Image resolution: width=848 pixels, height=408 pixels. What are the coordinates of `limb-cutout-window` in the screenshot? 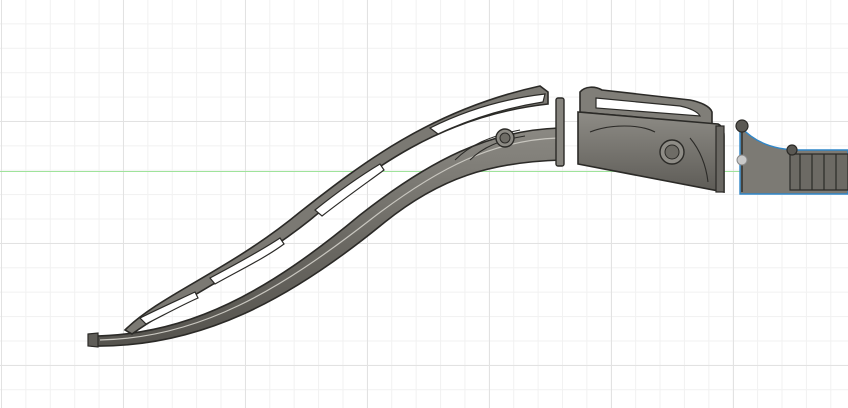 It's located at (247, 261).